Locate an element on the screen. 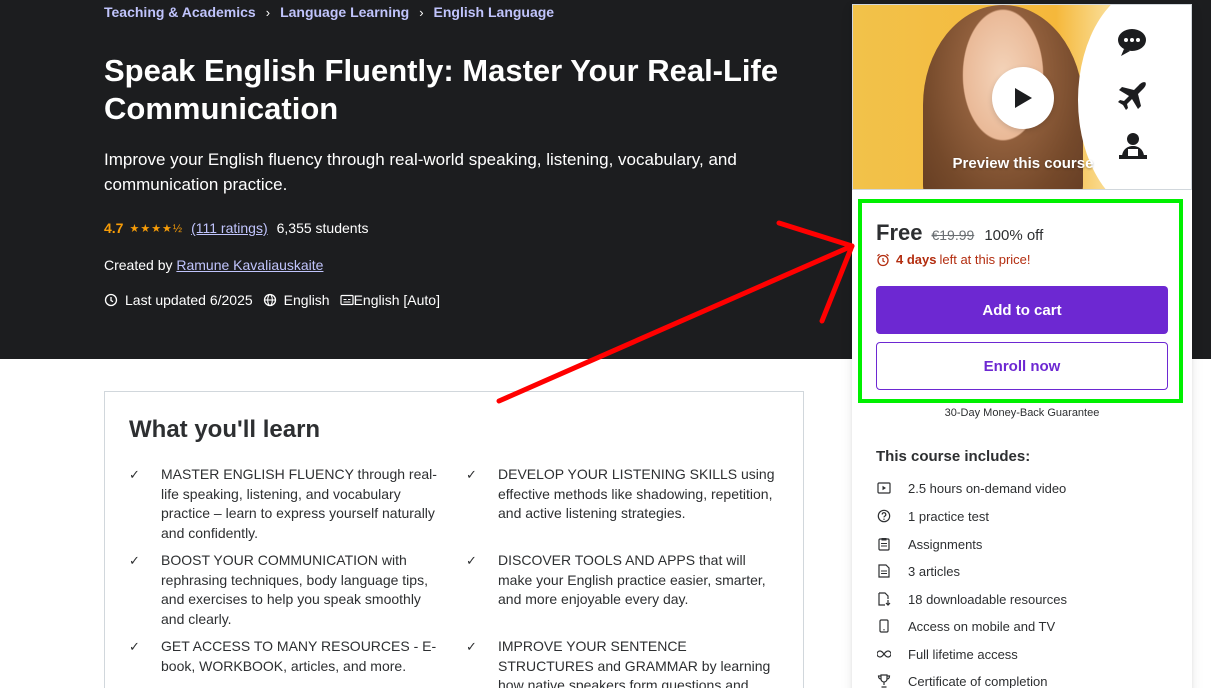  include-item: 3 articles is located at coordinates (918, 571).